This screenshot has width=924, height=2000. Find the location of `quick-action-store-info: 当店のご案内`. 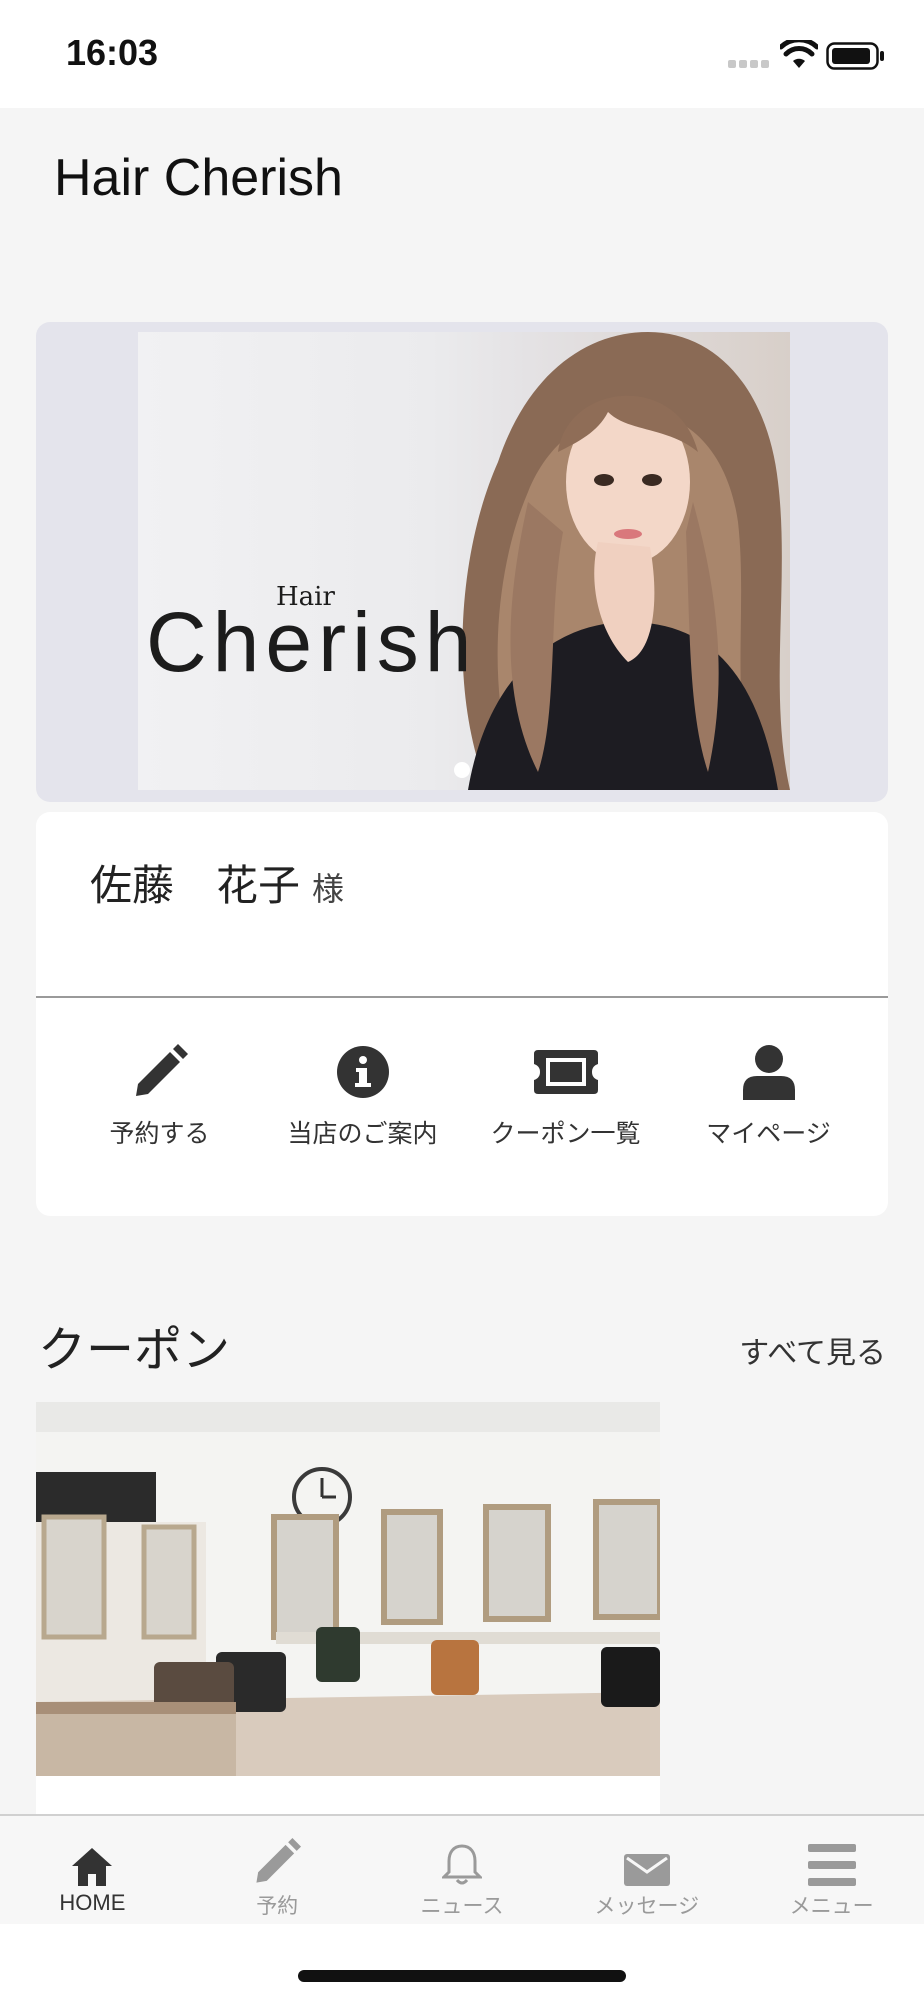

quick-action-store-info: 当店のご案内 is located at coordinates (362, 1097).